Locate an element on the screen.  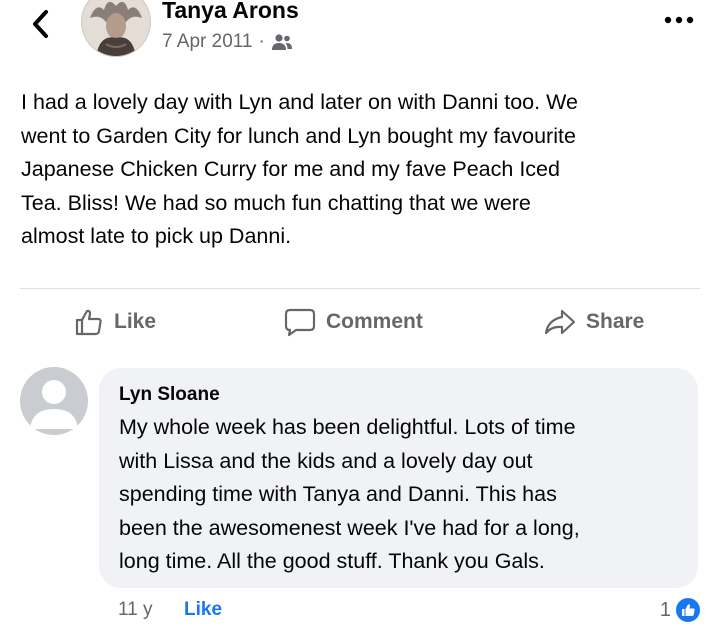
comment-footer: 11 y Like 1 is located at coordinates (418, 612).